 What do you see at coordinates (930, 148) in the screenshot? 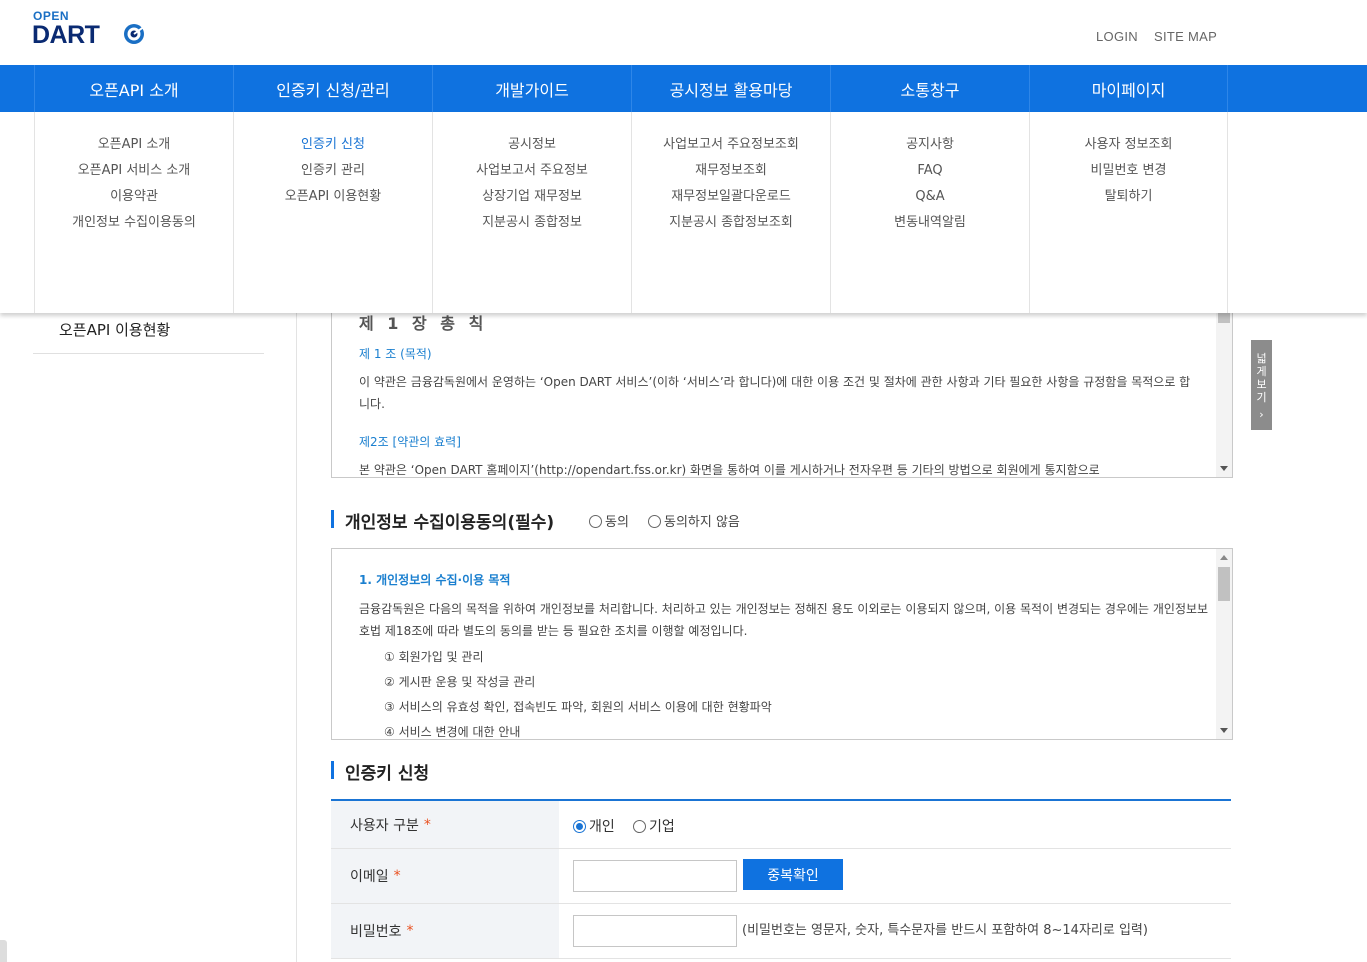
I see `mega-item: 공지사항` at bounding box center [930, 148].